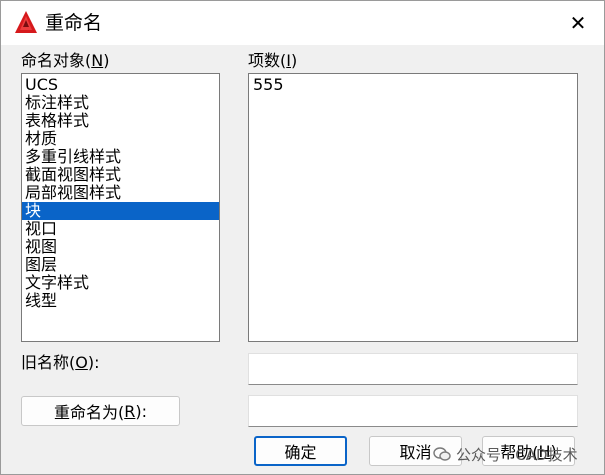  What do you see at coordinates (120, 85) in the screenshot?
I see `named-object-item: UCS` at bounding box center [120, 85].